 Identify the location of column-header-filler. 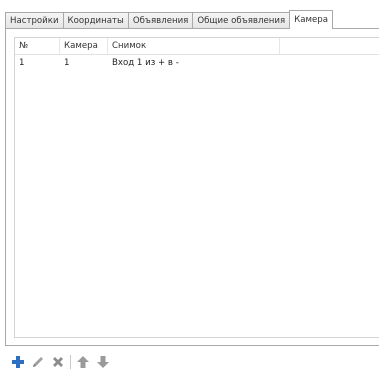
(329, 46).